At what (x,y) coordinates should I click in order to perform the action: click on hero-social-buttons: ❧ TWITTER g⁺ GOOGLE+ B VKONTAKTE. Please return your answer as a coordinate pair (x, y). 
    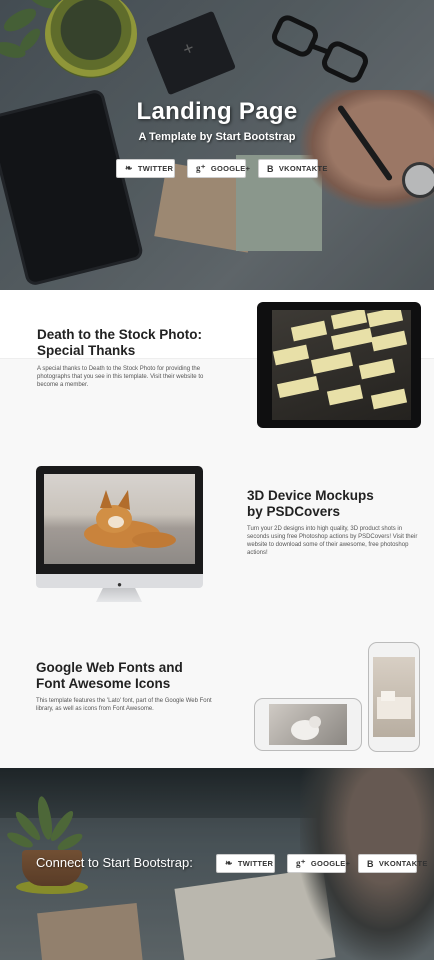
    Looking at the image, I should click on (221, 168).